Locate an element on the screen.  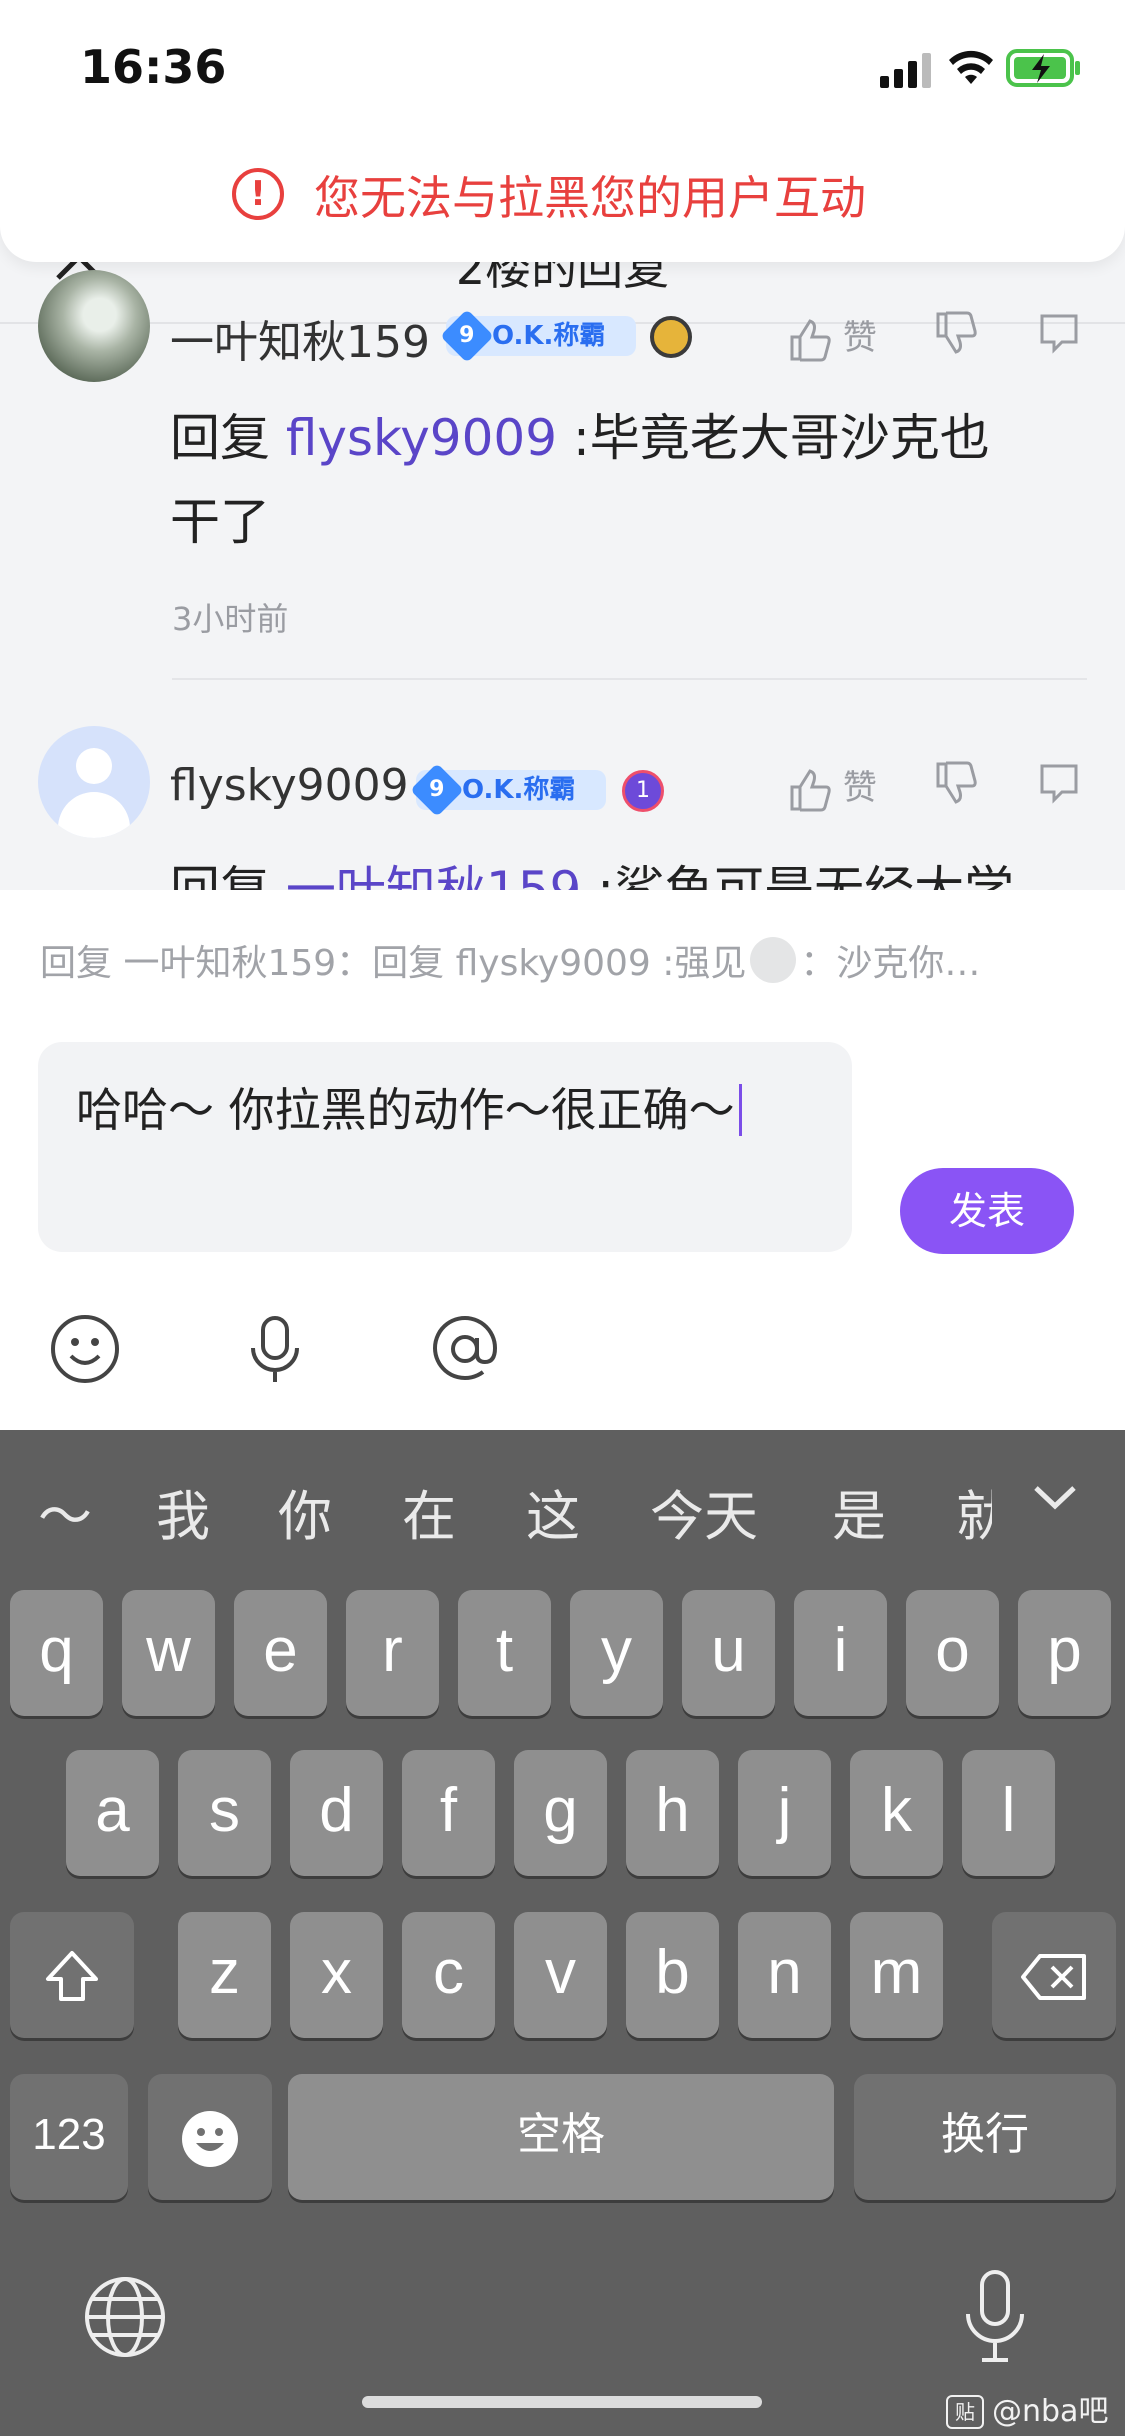
emoji-button is located at coordinates (85, 1349).